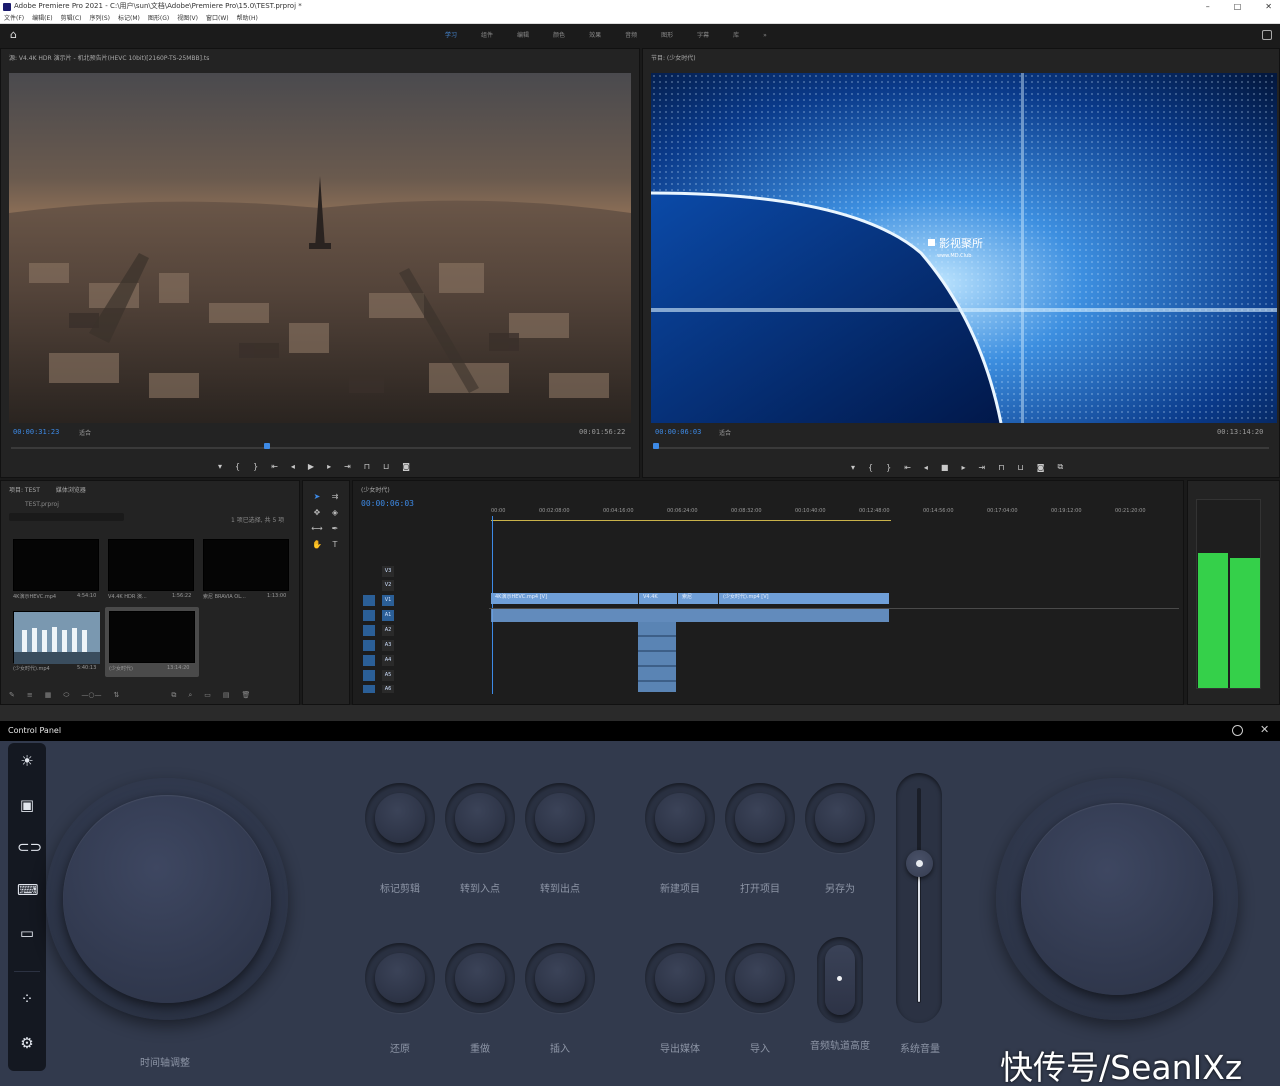  I want to click on razor-tool-icon: ◈, so click(335, 513).